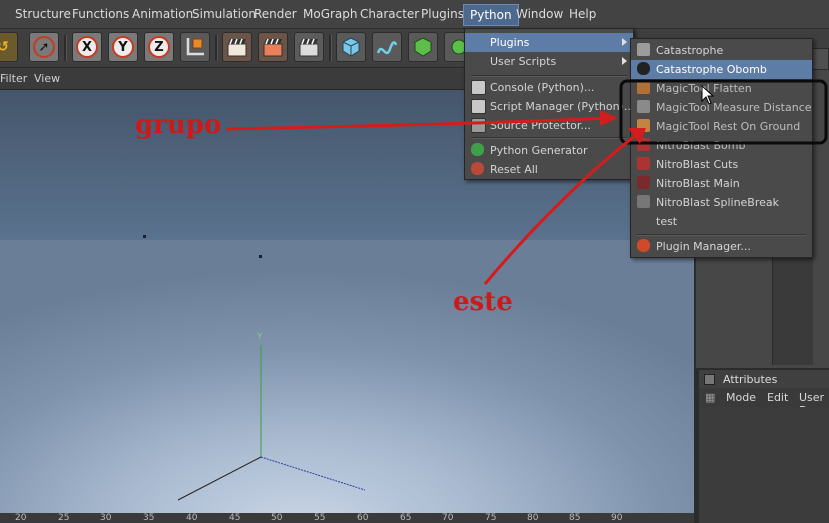  What do you see at coordinates (609, 118) in the screenshot?
I see `arrowhead-icon` at bounding box center [609, 118].